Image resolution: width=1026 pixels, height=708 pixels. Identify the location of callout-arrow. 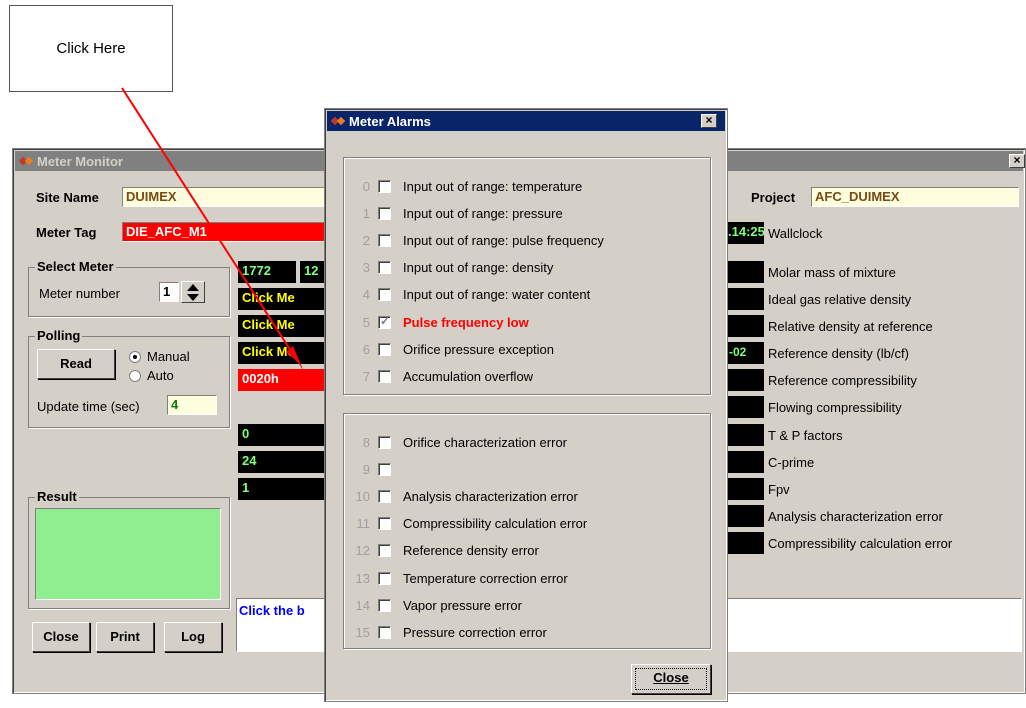
(212, 229).